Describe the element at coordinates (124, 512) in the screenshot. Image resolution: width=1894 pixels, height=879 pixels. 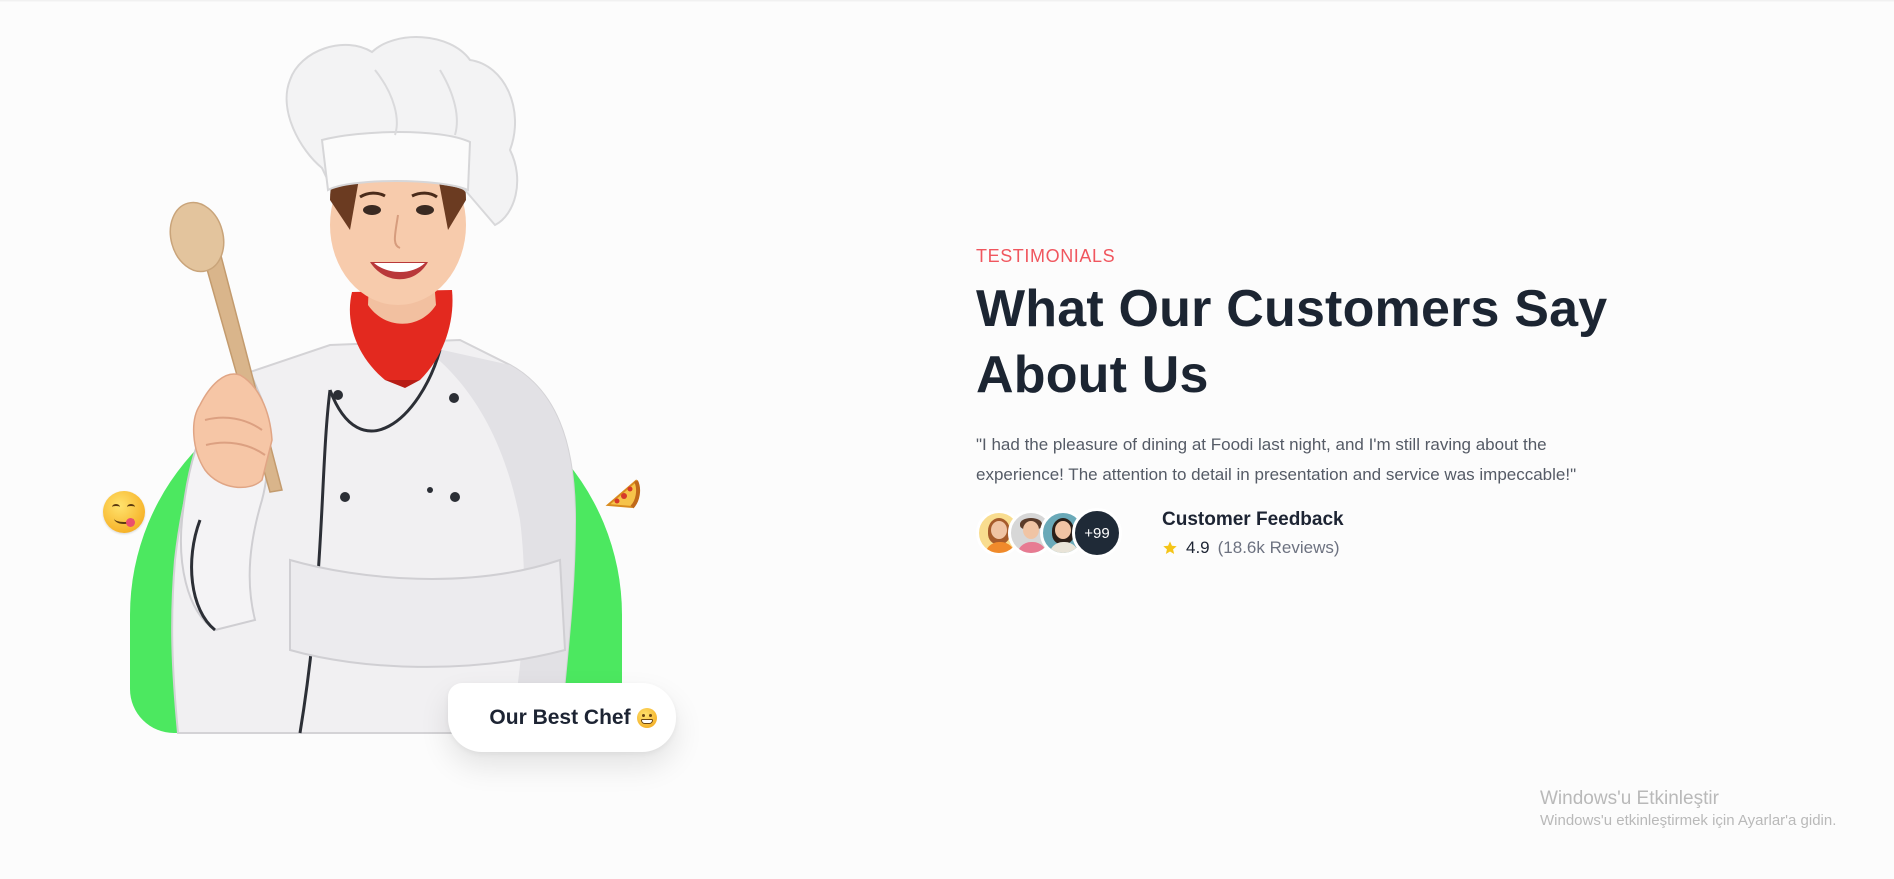
I see `yum-face-icon` at that location.